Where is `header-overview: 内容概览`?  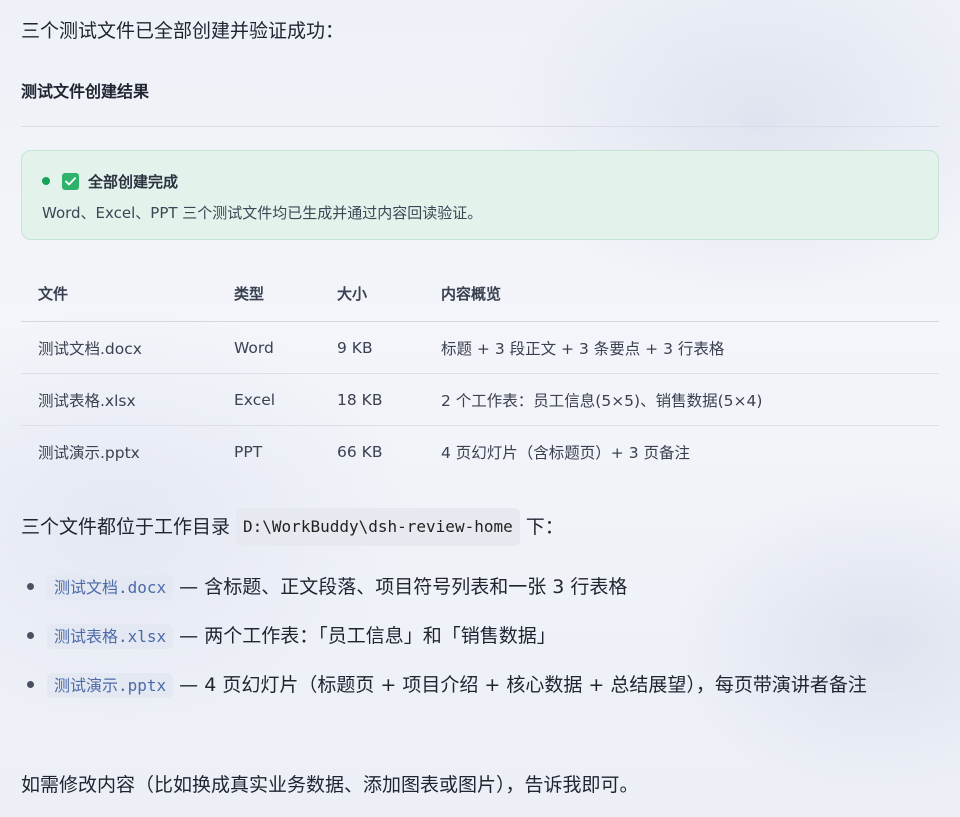
header-overview: 内容概览 is located at coordinates (471, 294).